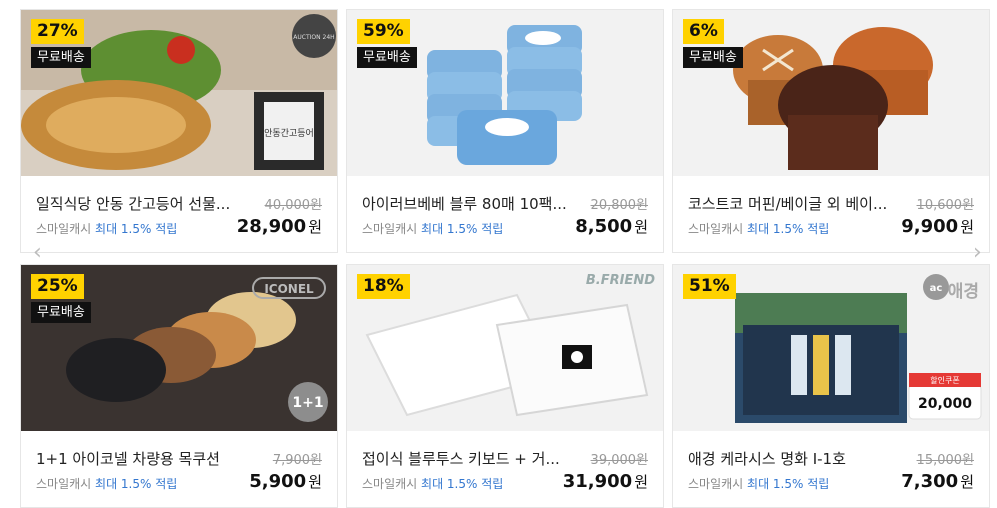 The height and width of the screenshot is (508, 997). I want to click on discount-badge: 6%, so click(703, 31).